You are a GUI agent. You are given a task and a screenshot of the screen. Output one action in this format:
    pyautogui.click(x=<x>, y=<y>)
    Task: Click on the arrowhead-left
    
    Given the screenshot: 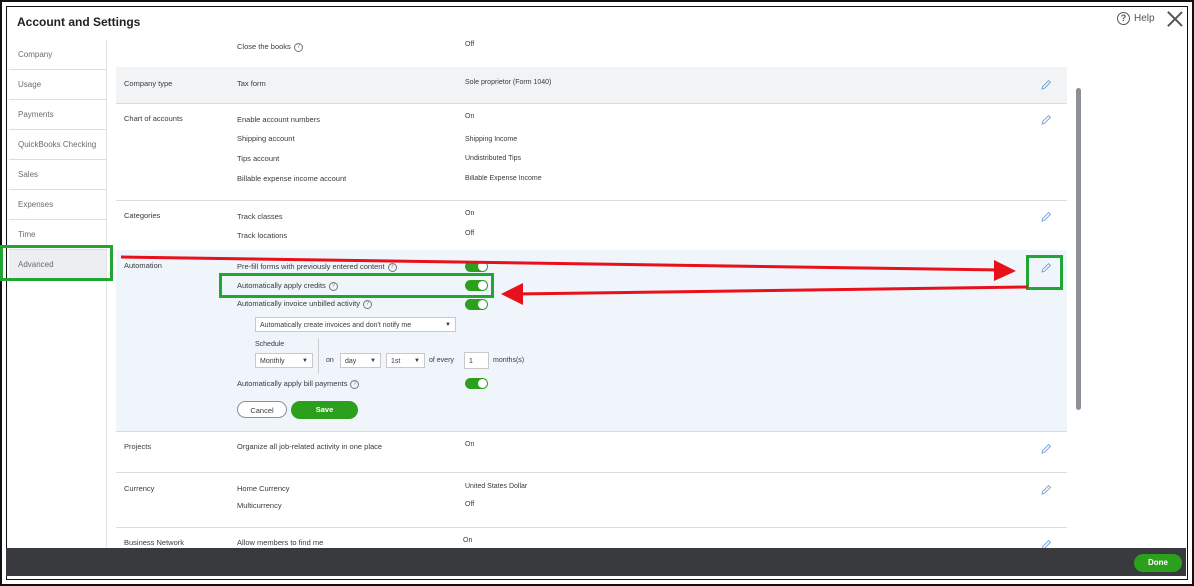 What is the action you would take?
    pyautogui.click(x=512, y=294)
    